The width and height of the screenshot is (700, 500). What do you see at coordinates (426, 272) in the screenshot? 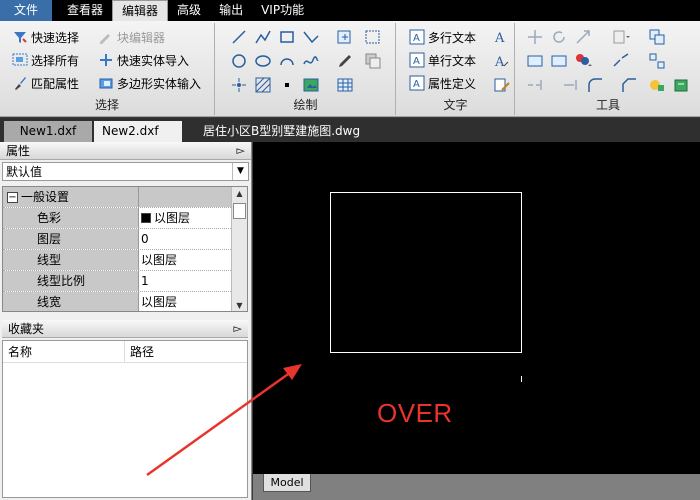
I see `drawn-rectangle` at bounding box center [426, 272].